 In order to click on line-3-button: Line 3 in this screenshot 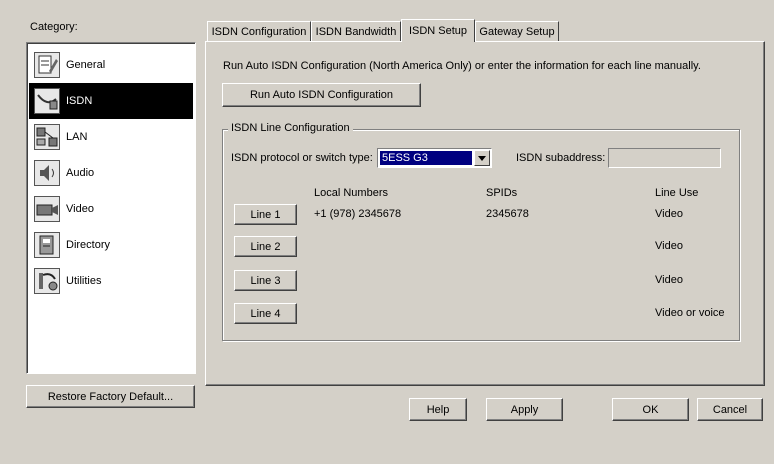, I will do `click(265, 280)`.